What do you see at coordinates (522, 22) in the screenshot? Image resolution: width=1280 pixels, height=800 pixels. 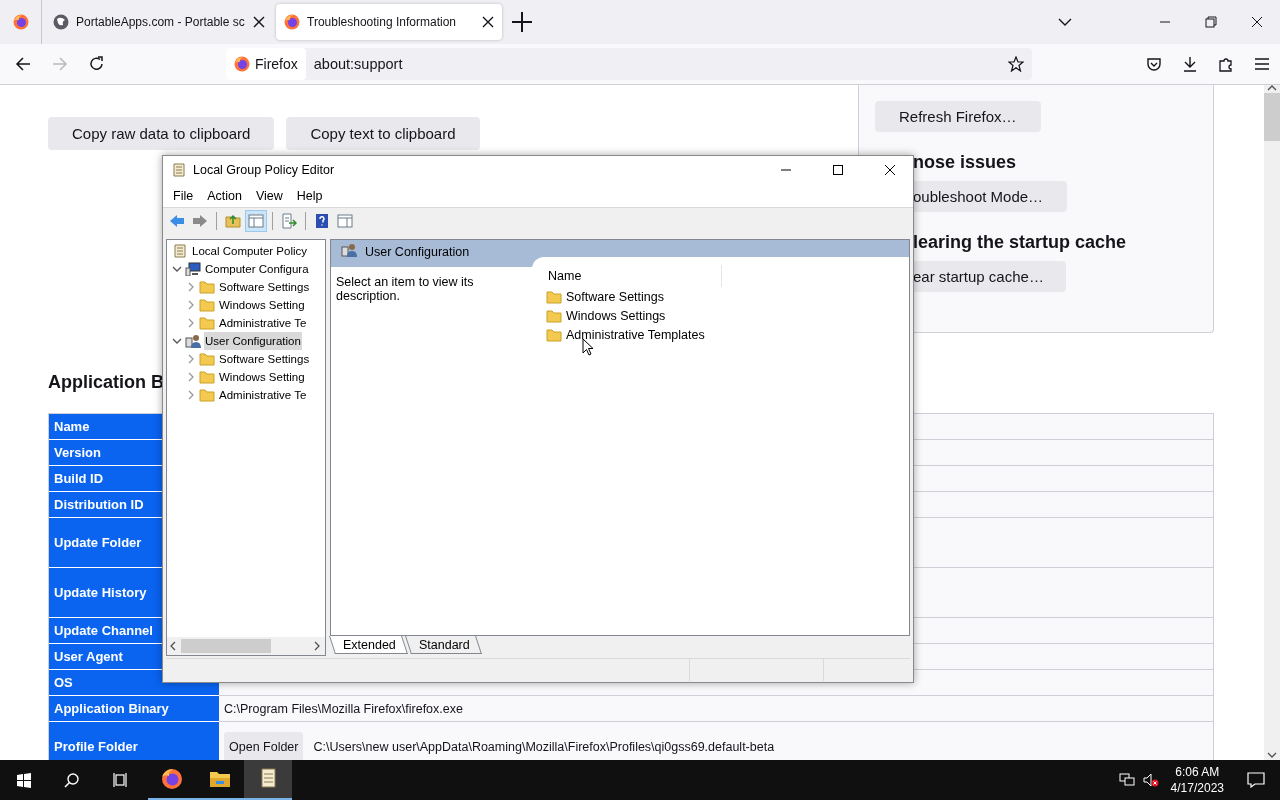 I see `new-tab-icon` at bounding box center [522, 22].